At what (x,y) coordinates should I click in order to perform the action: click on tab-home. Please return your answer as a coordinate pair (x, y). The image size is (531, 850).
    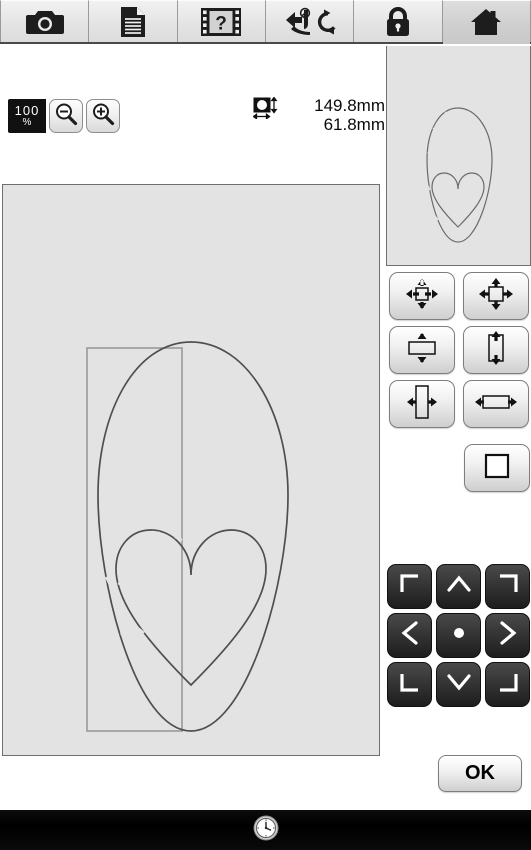
    Looking at the image, I should click on (486, 22).